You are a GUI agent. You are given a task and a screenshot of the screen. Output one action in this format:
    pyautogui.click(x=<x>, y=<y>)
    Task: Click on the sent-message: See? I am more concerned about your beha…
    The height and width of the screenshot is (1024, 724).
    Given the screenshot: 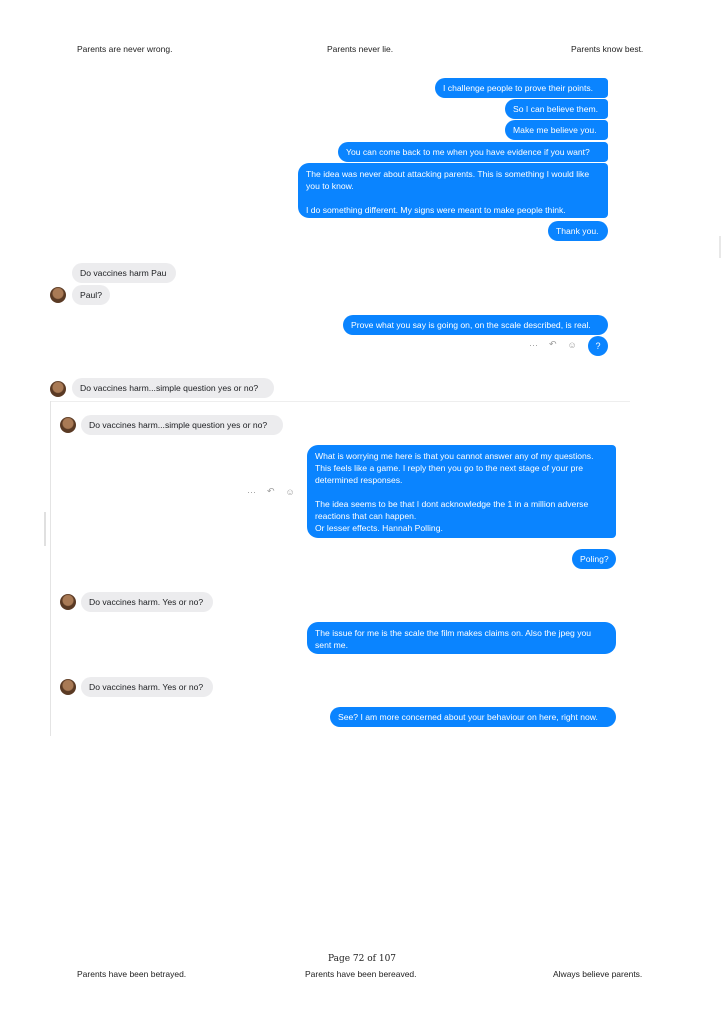 What is the action you would take?
    pyautogui.click(x=473, y=717)
    